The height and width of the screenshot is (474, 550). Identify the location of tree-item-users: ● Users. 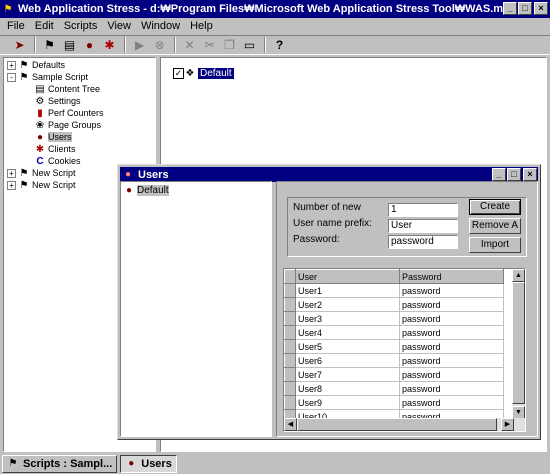
(53, 137).